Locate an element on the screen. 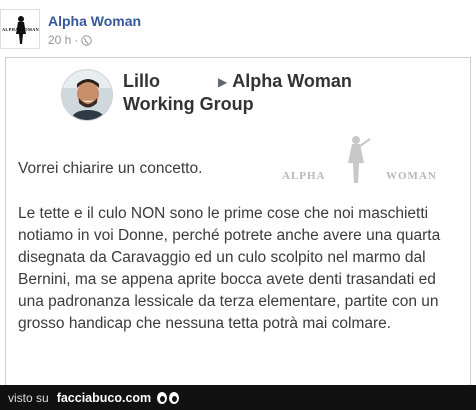  footer-site-link: facciabuco.com is located at coordinates (104, 398).